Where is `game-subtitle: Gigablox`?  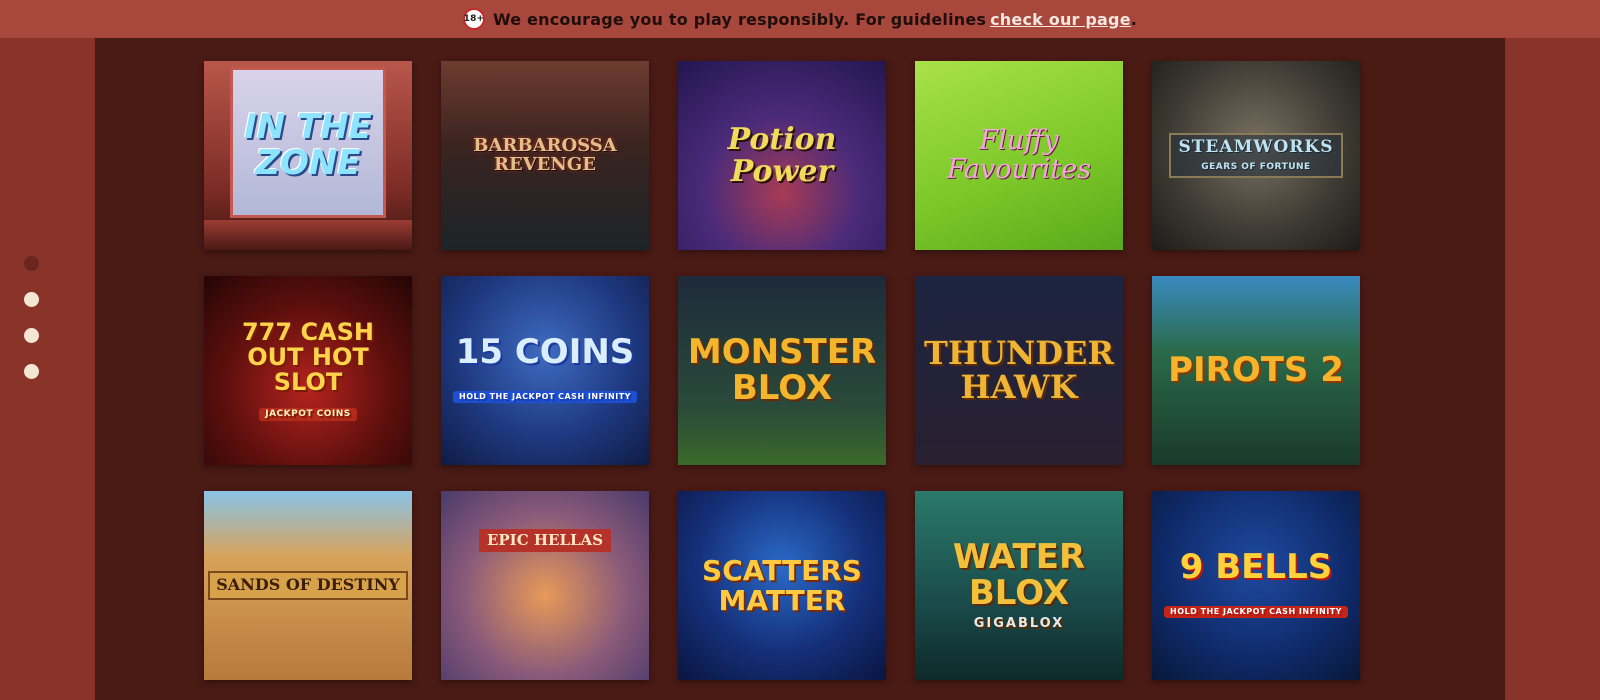 game-subtitle: Gigablox is located at coordinates (1019, 624).